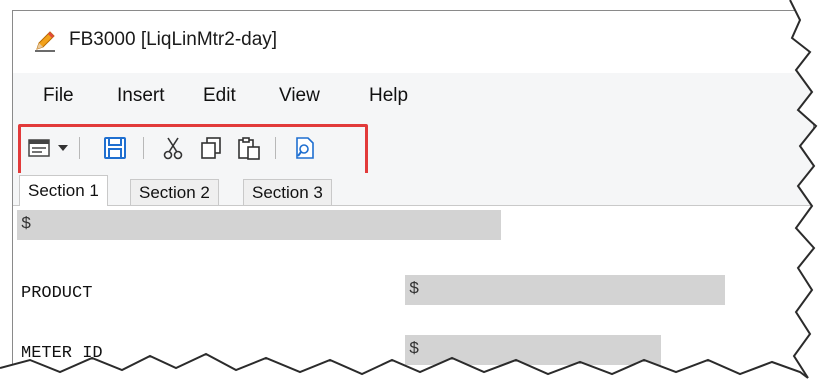 The image size is (824, 387). What do you see at coordinates (173, 39) in the screenshot?
I see `window-title: FB3000 [LiqLinMtr2-day]` at bounding box center [173, 39].